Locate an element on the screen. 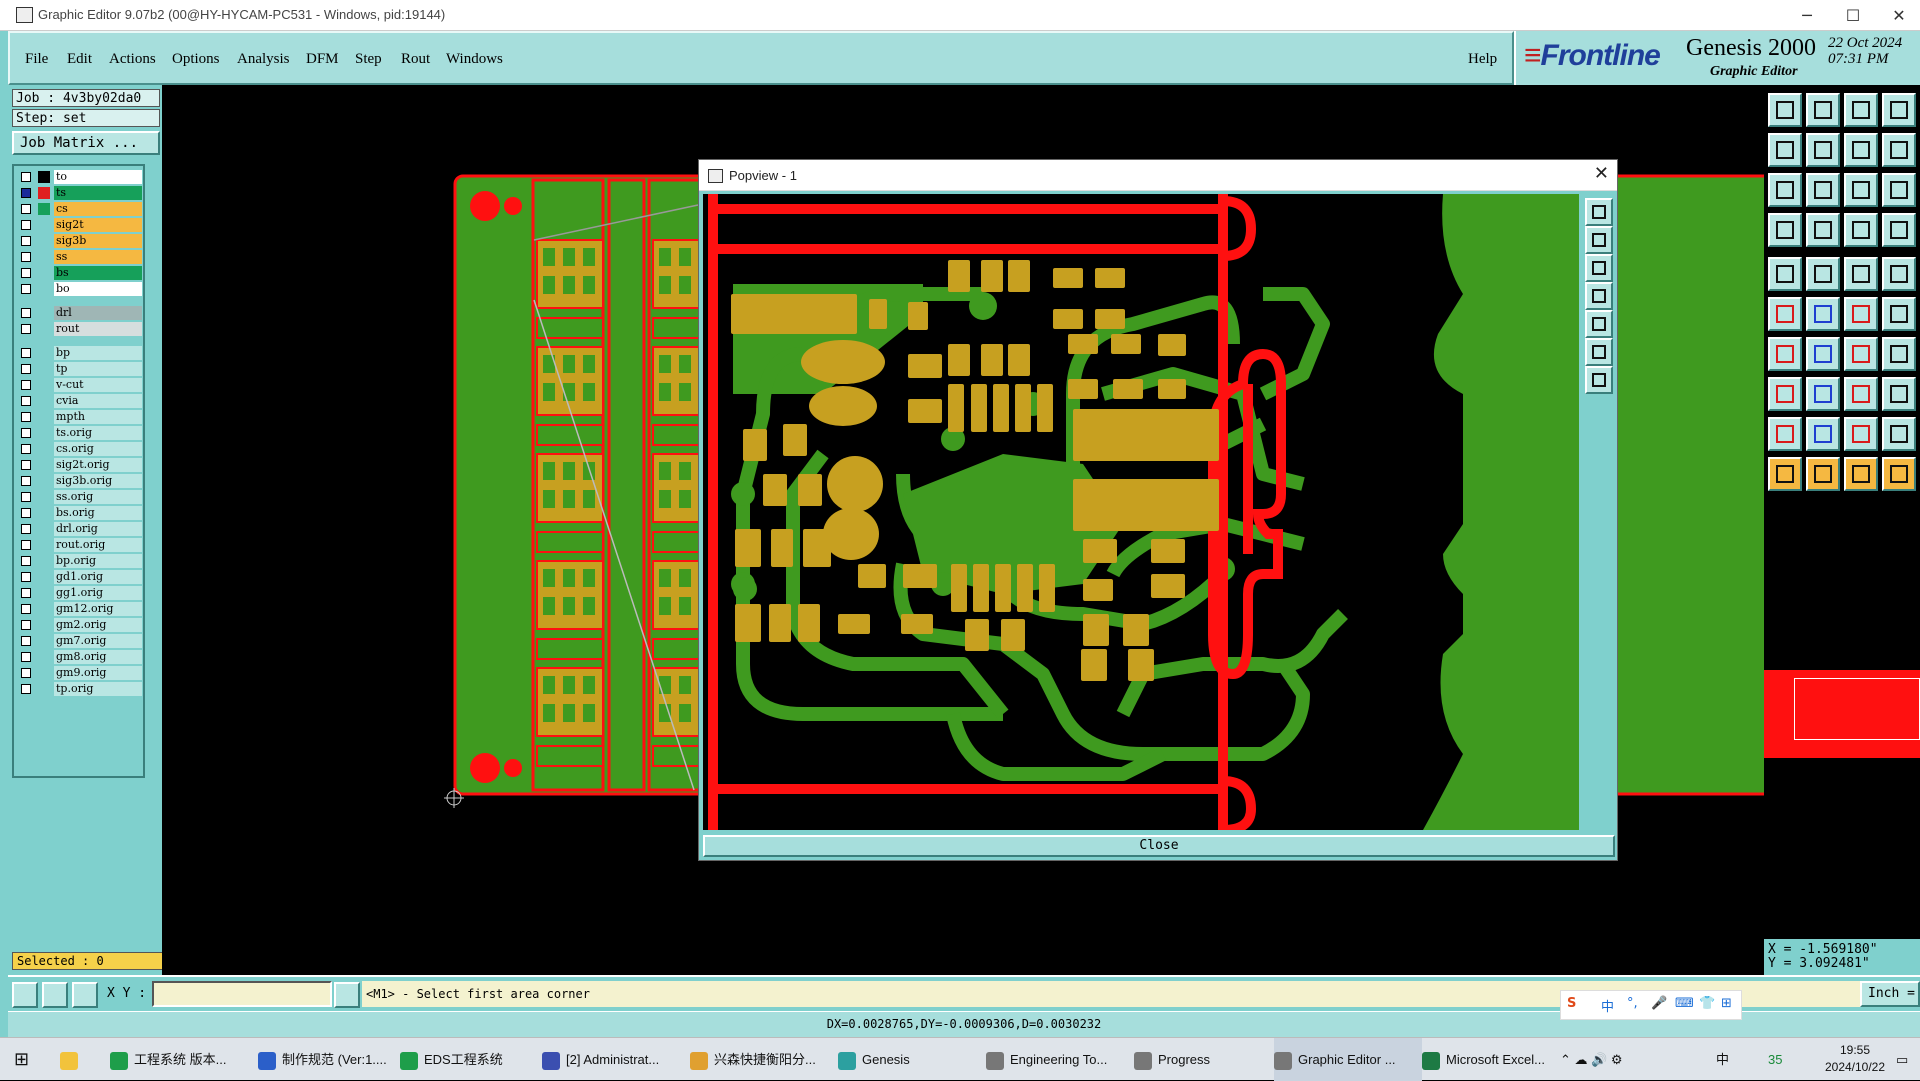  ime-chinese: 中 is located at coordinates (1607, 1005).